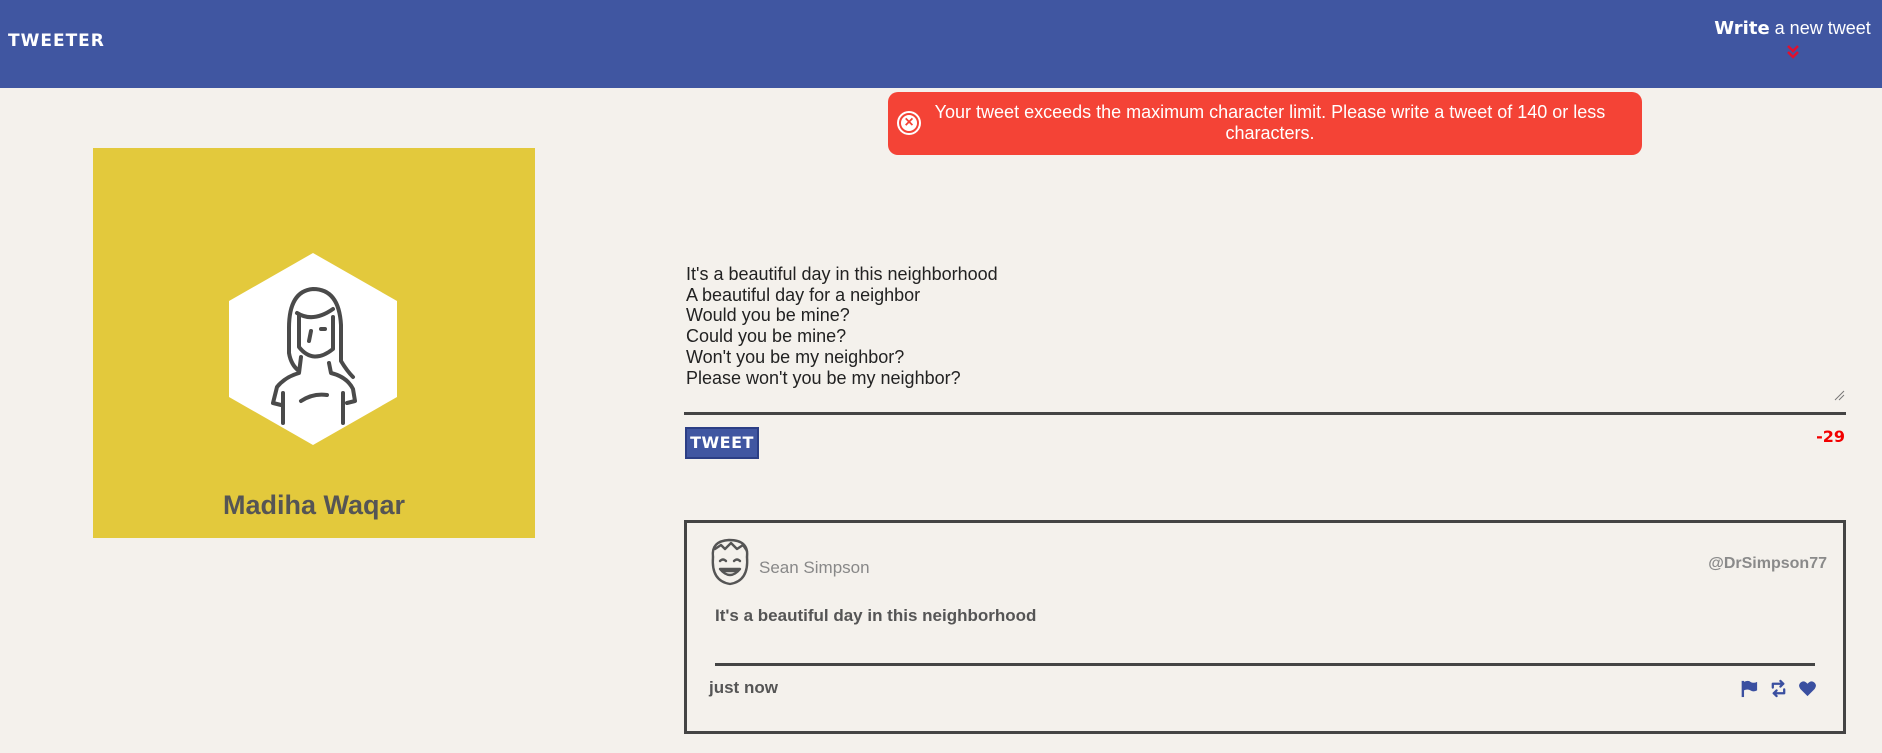  I want to click on write-new-tweet-toggle: Write a new tweet, so click(1792, 43).